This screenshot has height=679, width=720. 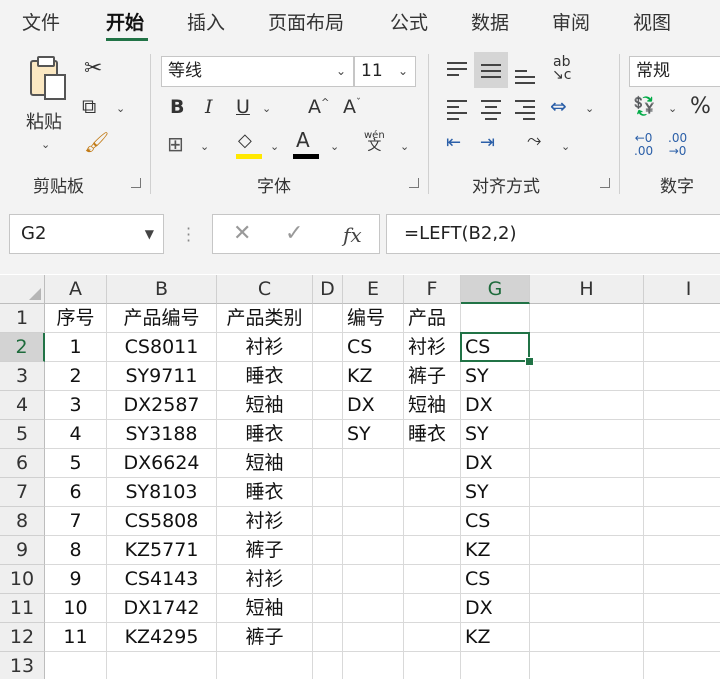 What do you see at coordinates (432, 550) in the screenshot?
I see `cell-F9` at bounding box center [432, 550].